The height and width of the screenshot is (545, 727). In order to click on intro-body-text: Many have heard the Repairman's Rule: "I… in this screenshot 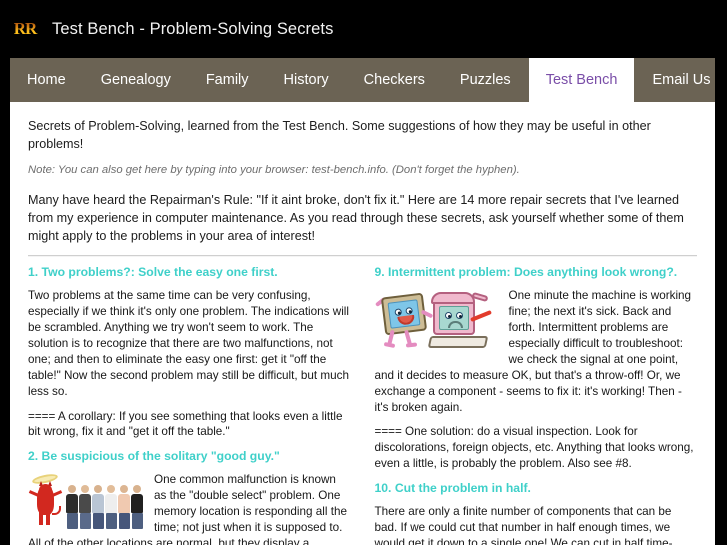, I will do `click(356, 218)`.